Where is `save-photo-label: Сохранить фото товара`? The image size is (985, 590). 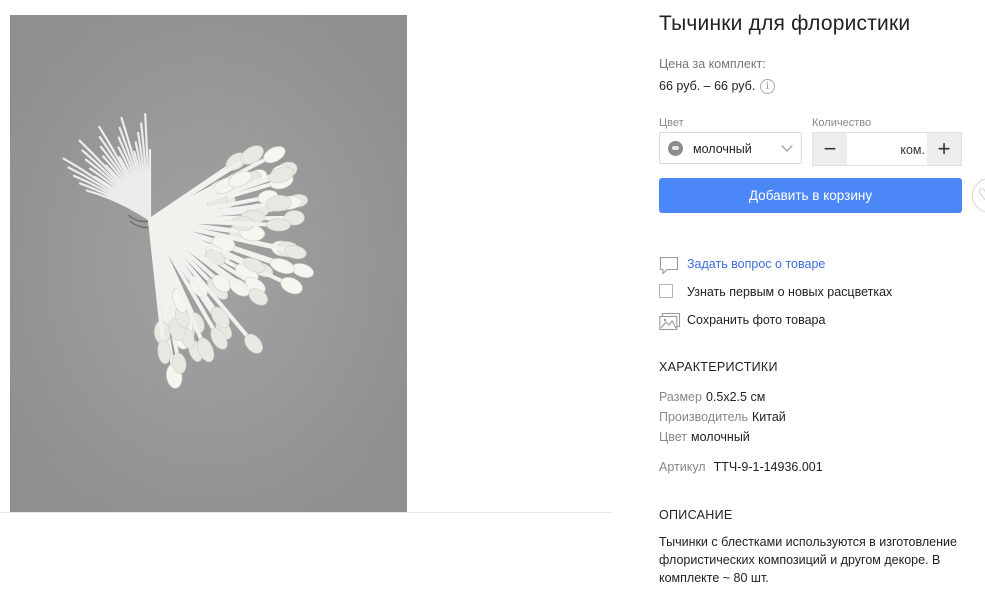
save-photo-label: Сохранить фото товара is located at coordinates (756, 320).